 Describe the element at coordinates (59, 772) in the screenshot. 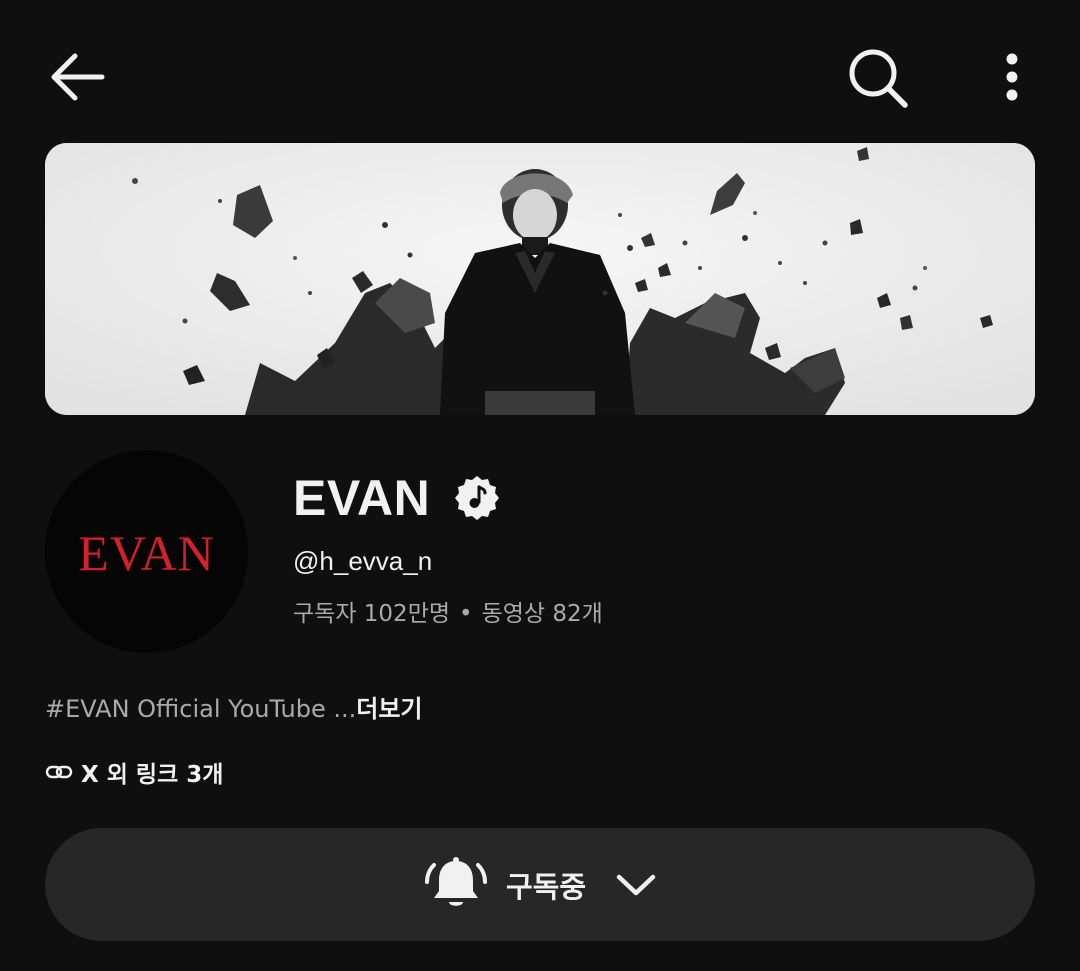

I see `link-icon` at that location.